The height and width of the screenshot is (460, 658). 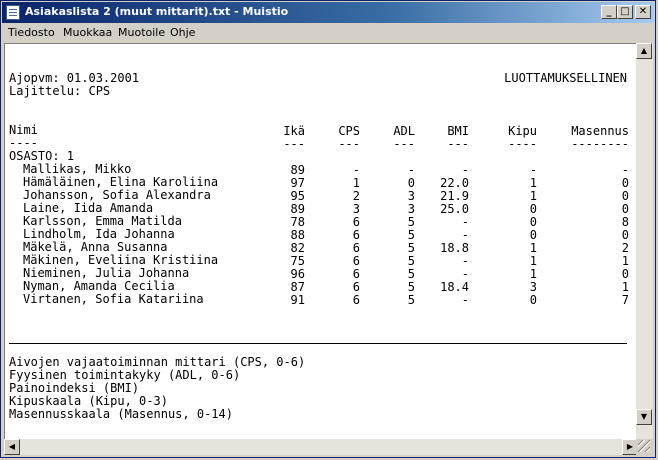 What do you see at coordinates (609, 12) in the screenshot?
I see `minimize-button: _` at bounding box center [609, 12].